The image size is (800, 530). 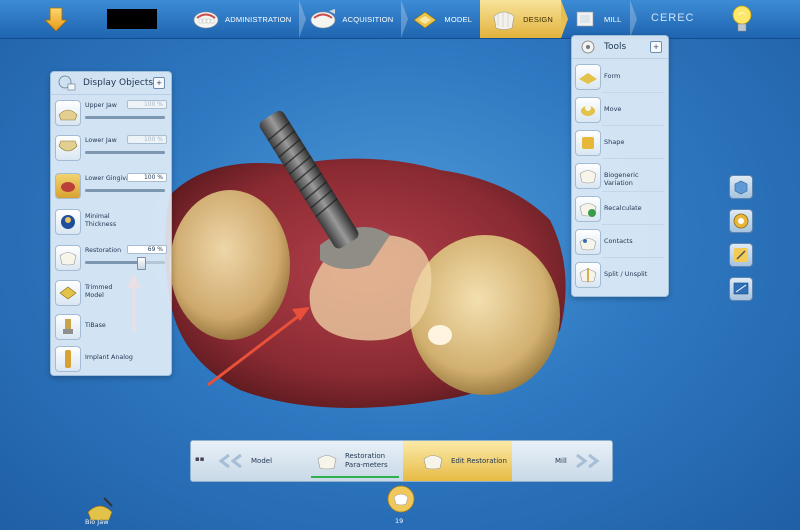 I want to click on minimal-thickness-icon, so click(x=68, y=222).